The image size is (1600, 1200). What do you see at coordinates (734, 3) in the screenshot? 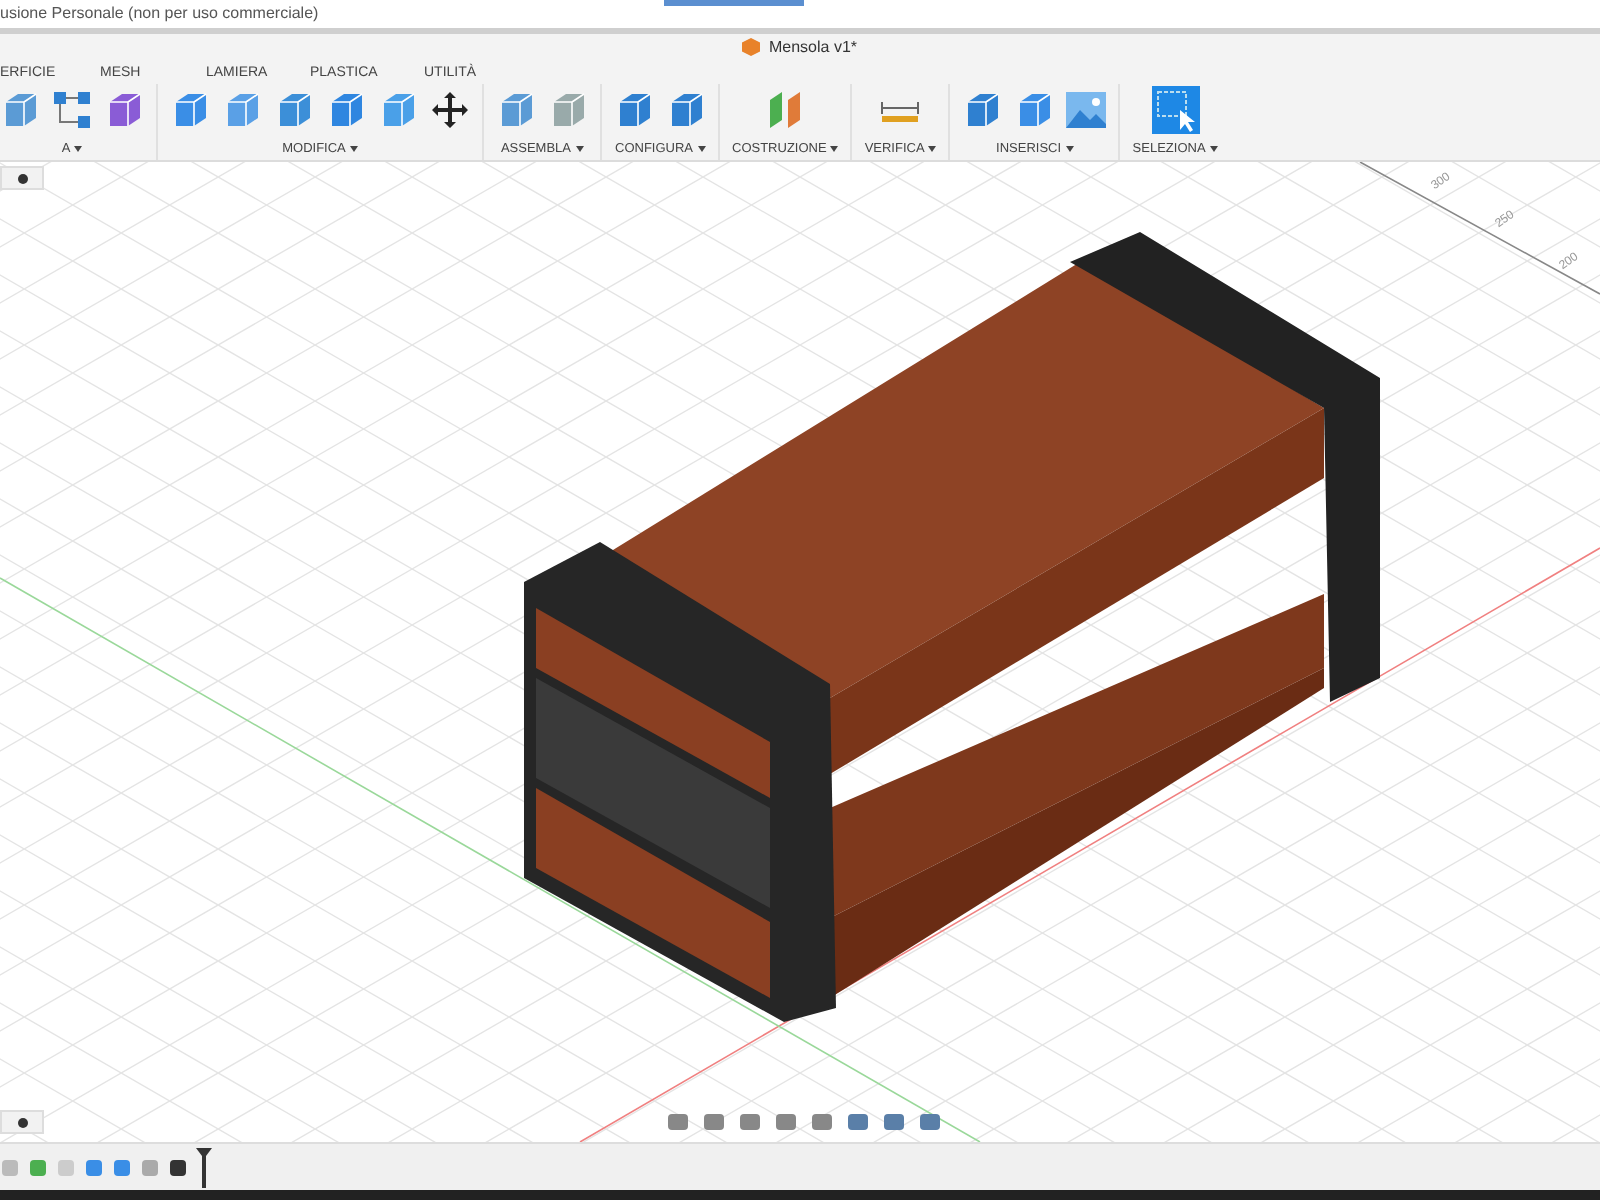
I see `window-tab-indicator` at bounding box center [734, 3].